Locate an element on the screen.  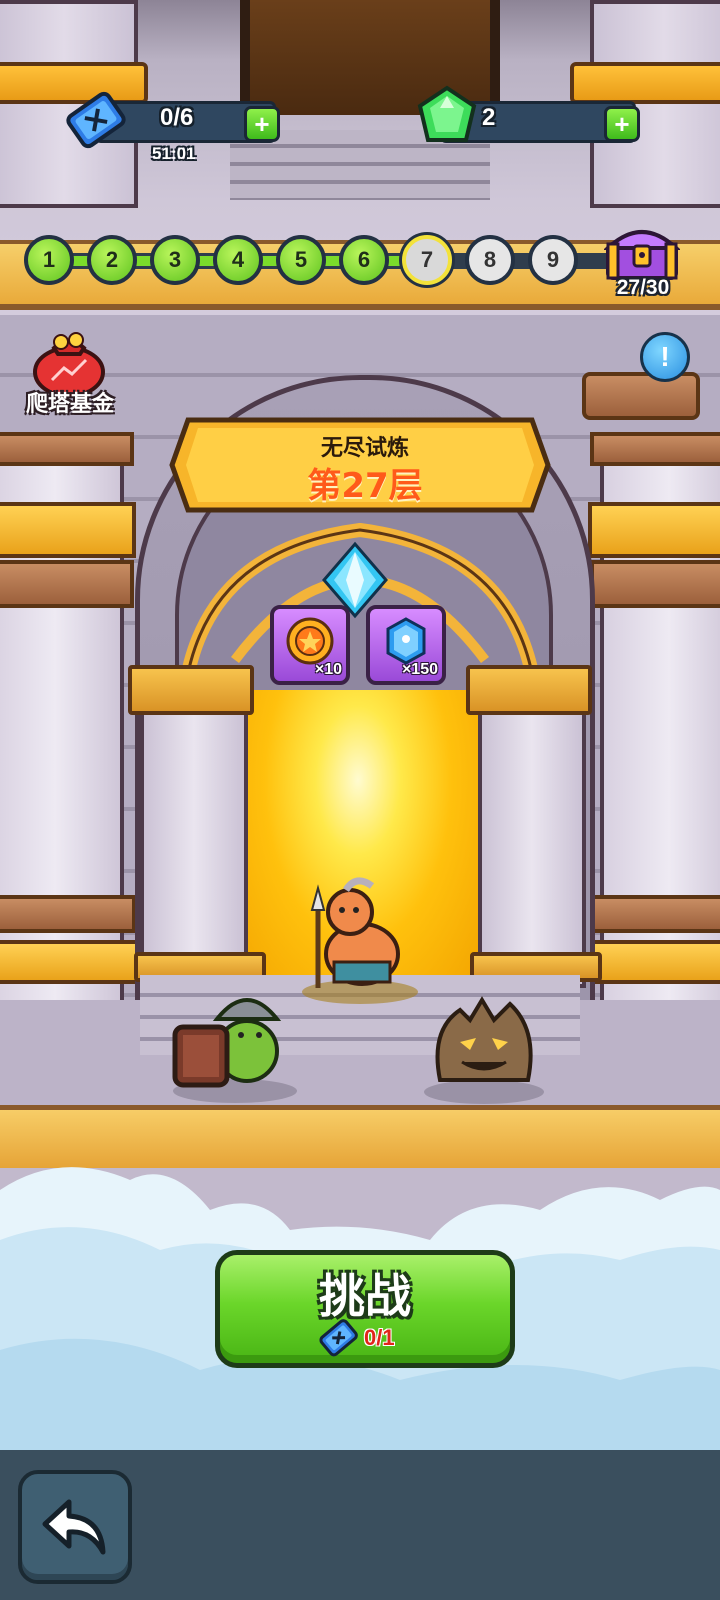
add-tickets-button: + is located at coordinates (262, 124).